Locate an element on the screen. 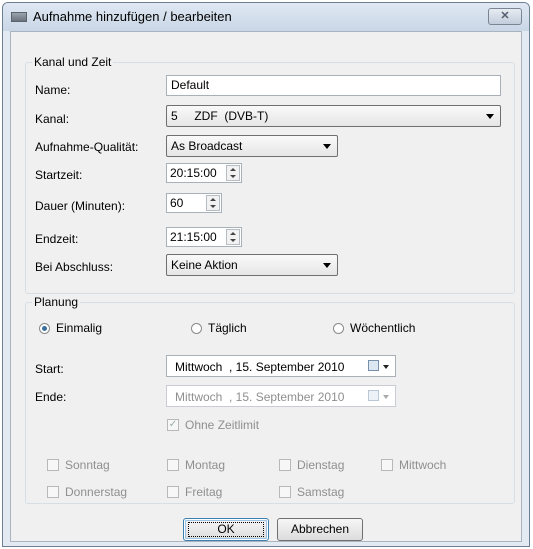 The image size is (533, 549). dauer-label: Dauer (Minuten): is located at coordinates (80, 206).